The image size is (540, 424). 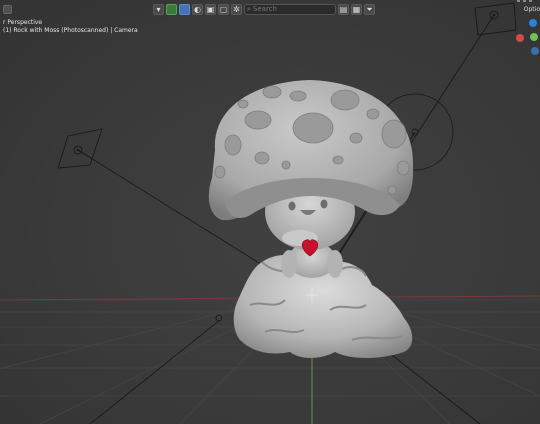 I want to click on sphere-icon: ◐, so click(x=197, y=9).